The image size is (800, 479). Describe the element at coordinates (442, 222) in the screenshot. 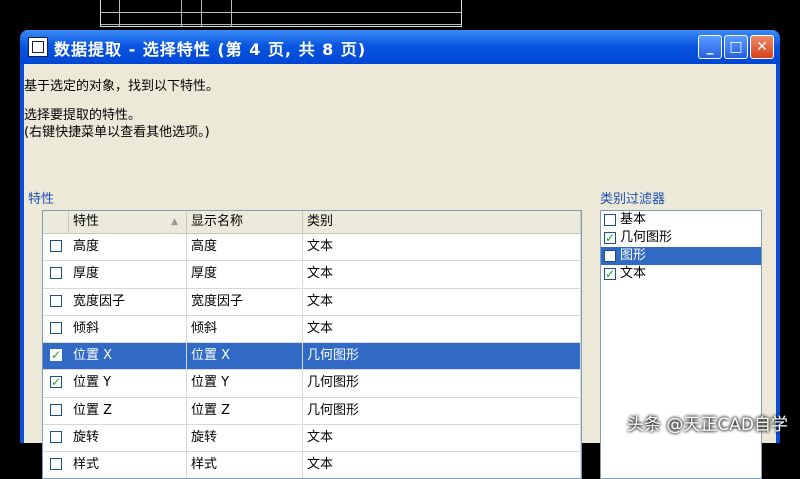

I see `header-category: 类别` at that location.